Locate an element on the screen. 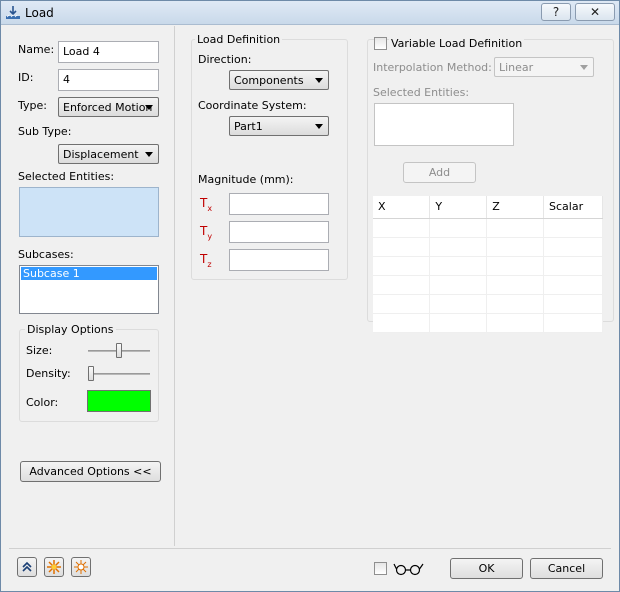 This screenshot has height=592, width=620. window-title: Load is located at coordinates (39, 13).